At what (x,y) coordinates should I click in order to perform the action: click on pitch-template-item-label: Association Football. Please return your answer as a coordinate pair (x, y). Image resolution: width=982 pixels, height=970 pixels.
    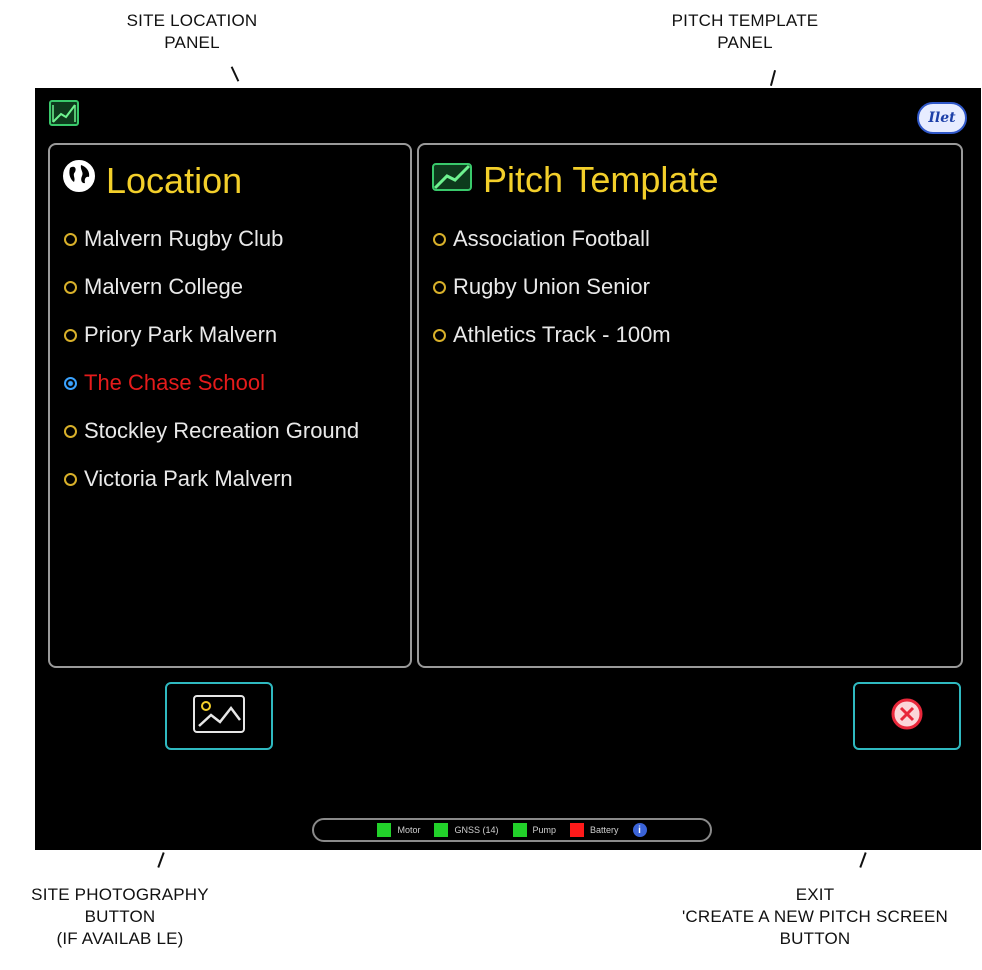
    Looking at the image, I should click on (551, 238).